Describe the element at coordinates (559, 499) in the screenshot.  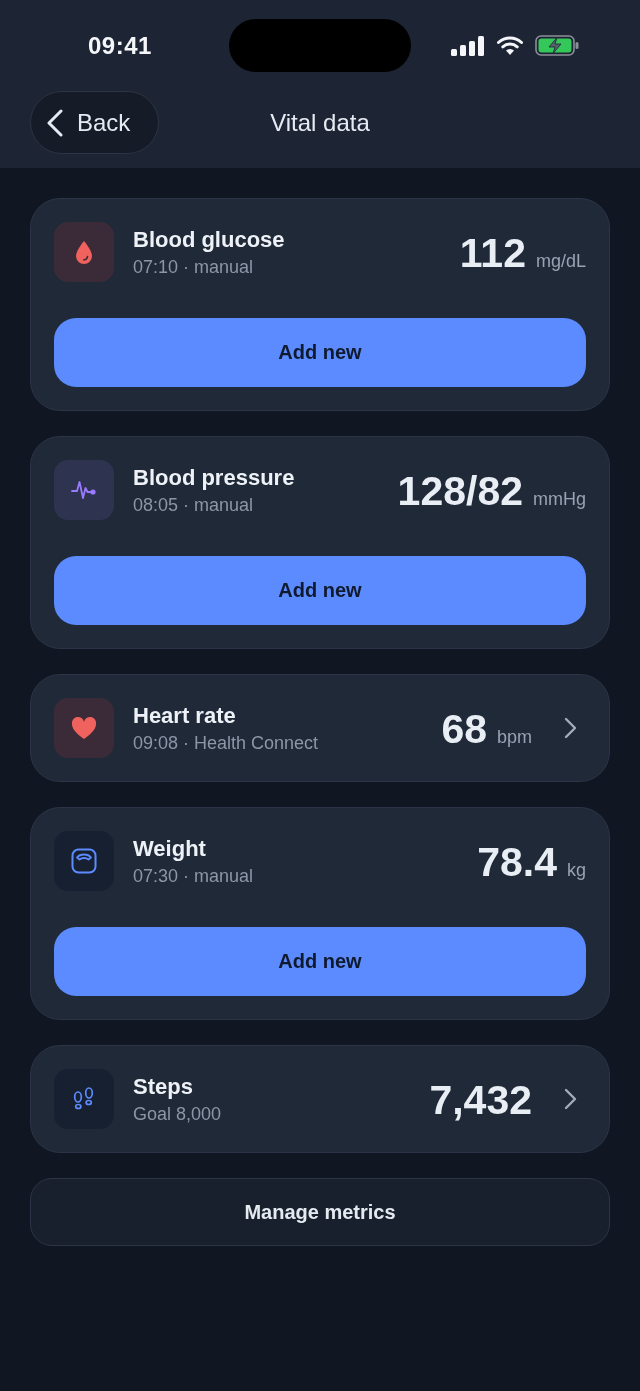
I see `metric-unit: mmHg` at that location.